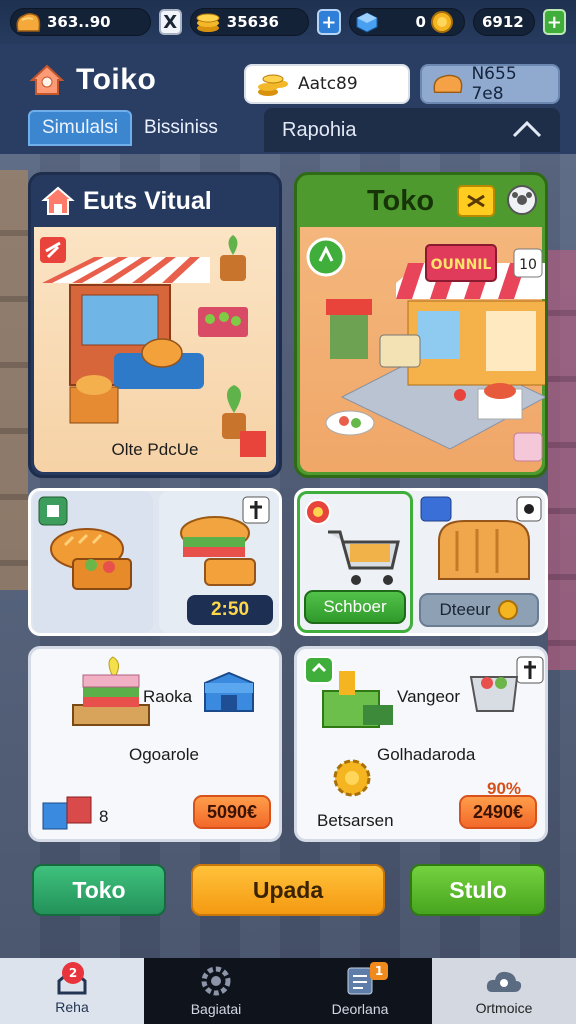 The width and height of the screenshot is (576, 1024). I want to click on currency-pill-b-value: N655 7e8, so click(494, 84).